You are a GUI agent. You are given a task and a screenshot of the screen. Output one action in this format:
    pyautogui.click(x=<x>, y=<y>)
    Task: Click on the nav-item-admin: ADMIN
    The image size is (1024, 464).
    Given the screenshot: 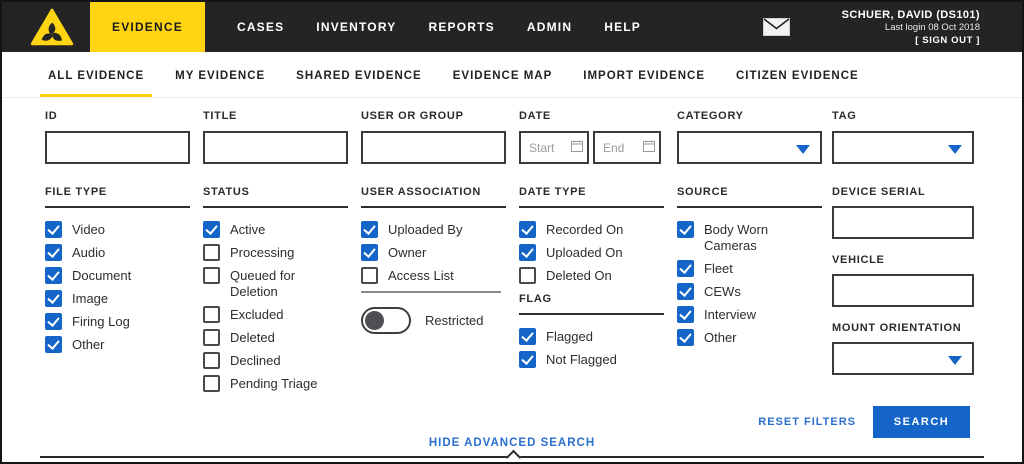 What is the action you would take?
    pyautogui.click(x=549, y=27)
    